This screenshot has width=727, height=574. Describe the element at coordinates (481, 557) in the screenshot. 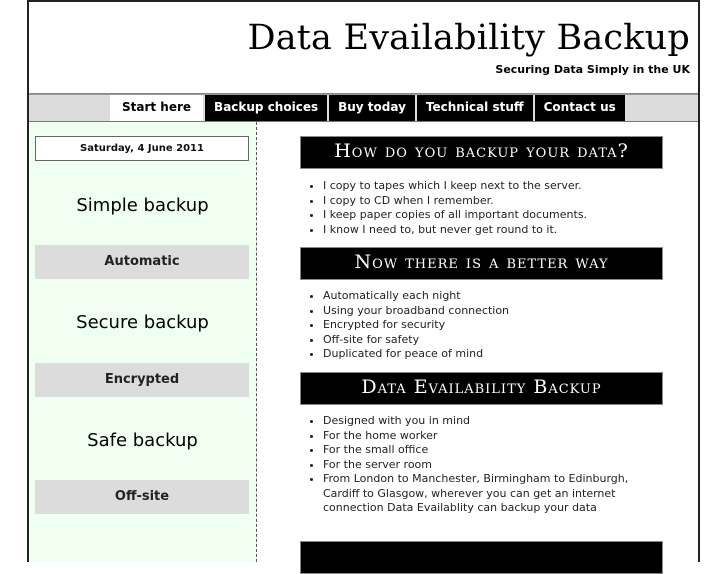

I see `section-heading-next` at that location.